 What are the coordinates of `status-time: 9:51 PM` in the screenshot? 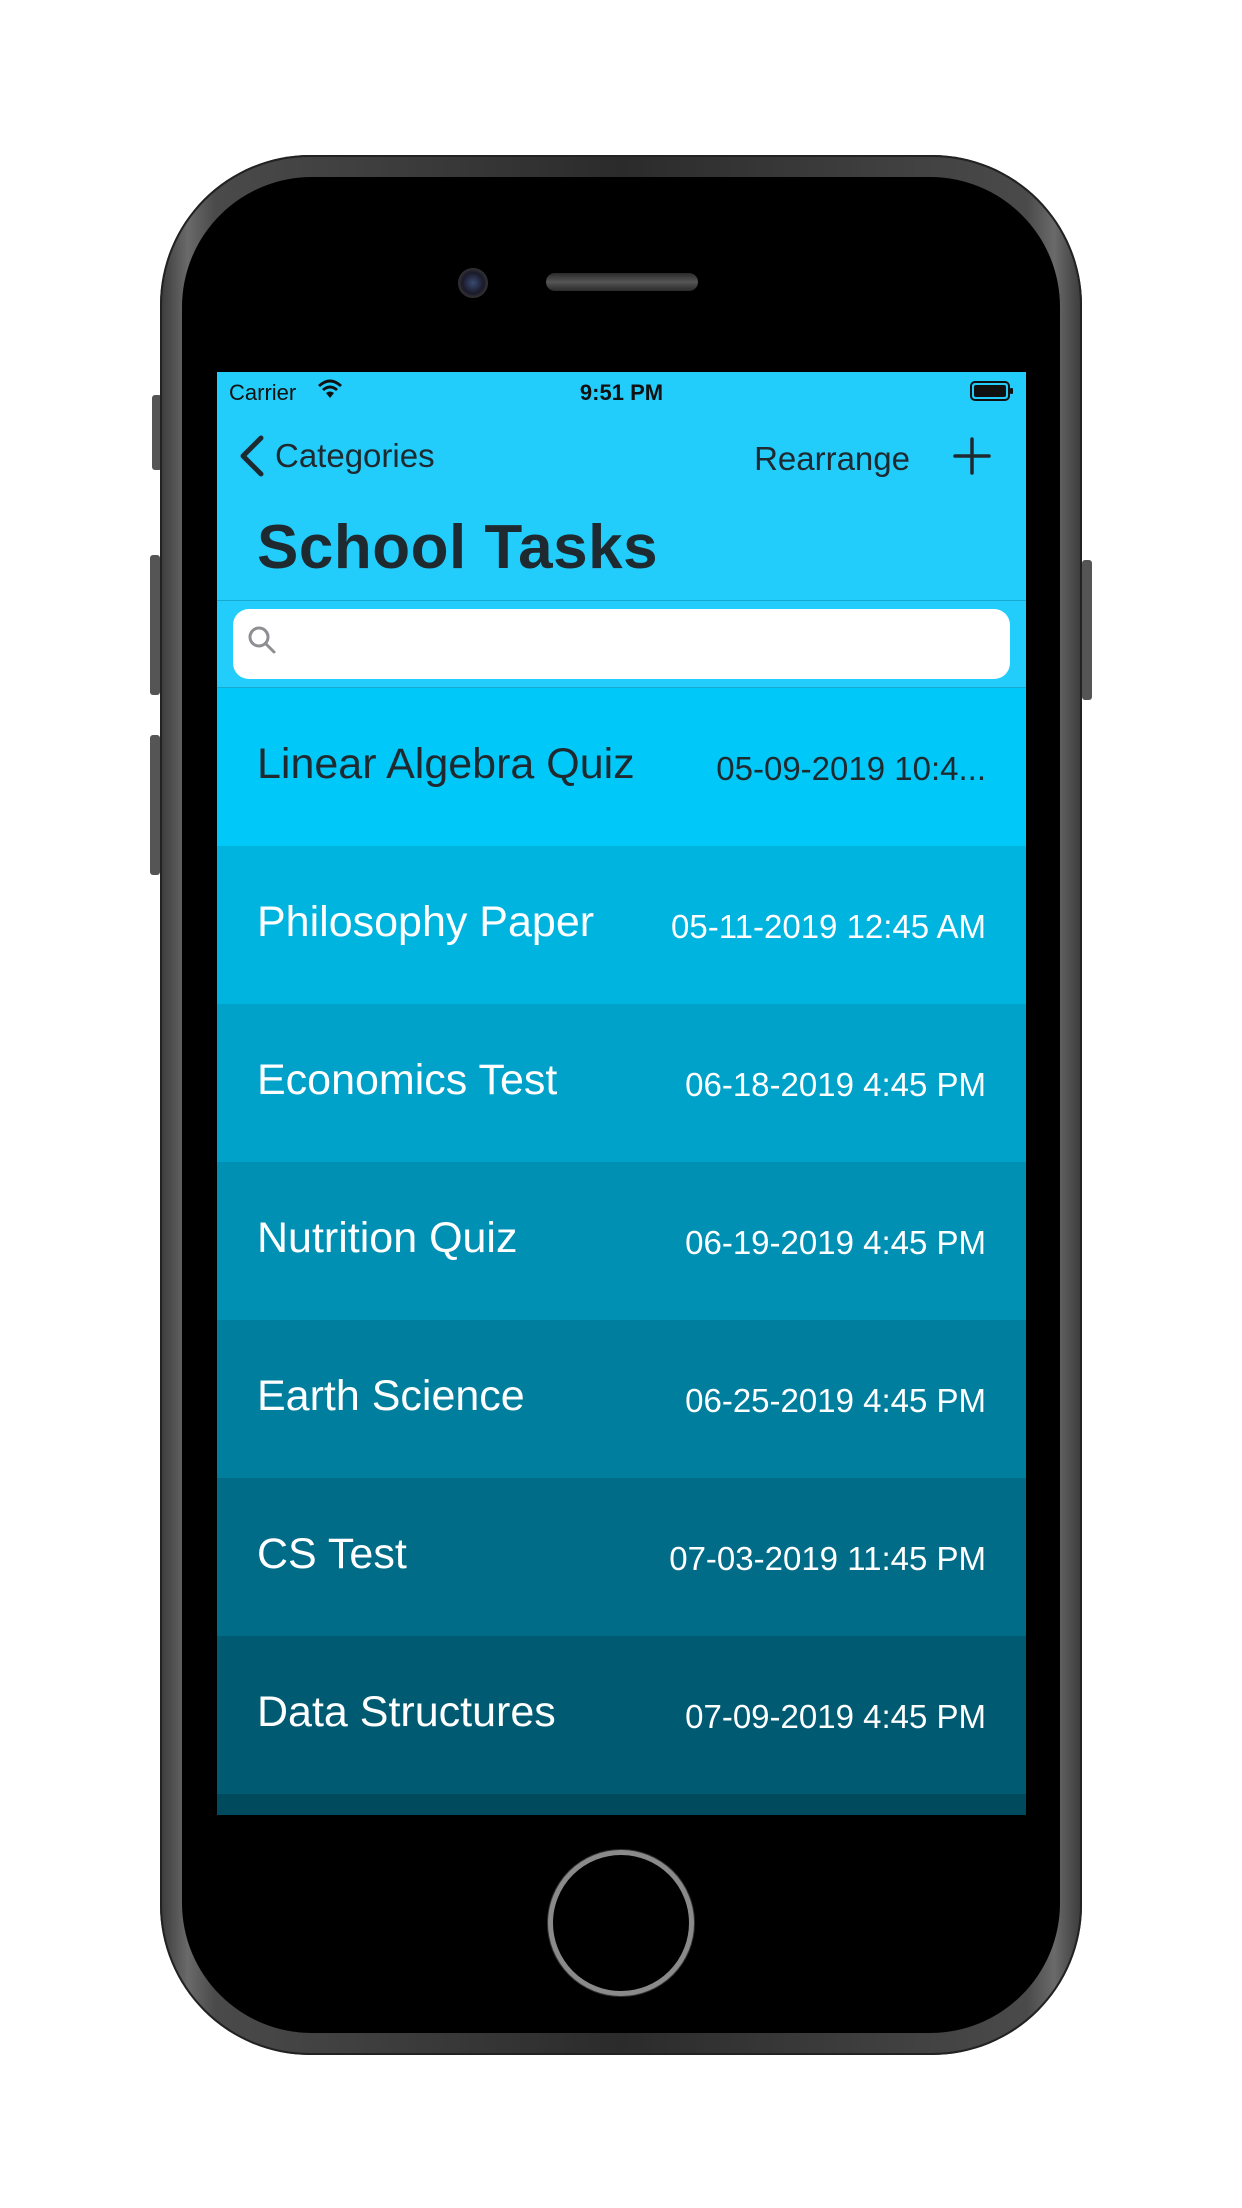 It's located at (621, 392).